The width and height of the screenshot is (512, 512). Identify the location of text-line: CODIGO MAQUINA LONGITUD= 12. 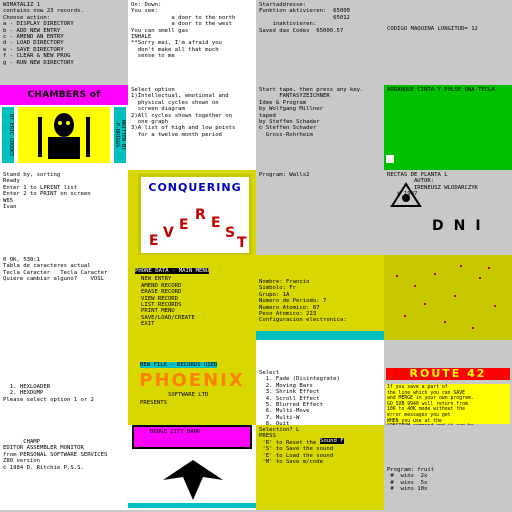
(432, 29).